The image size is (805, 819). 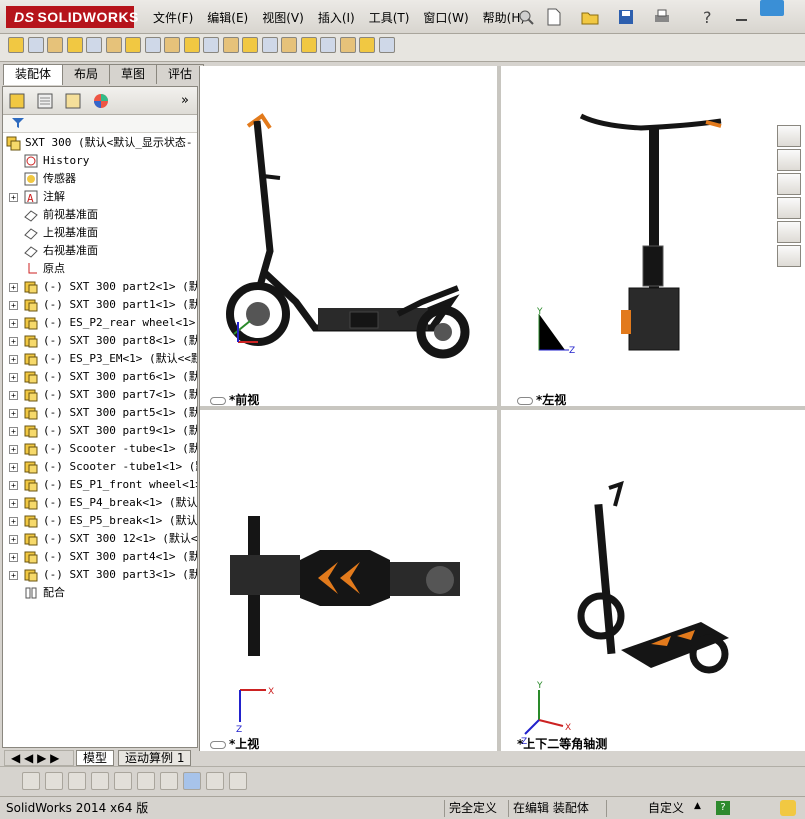 I want to click on expand-panel-icon: », so click(x=185, y=100).